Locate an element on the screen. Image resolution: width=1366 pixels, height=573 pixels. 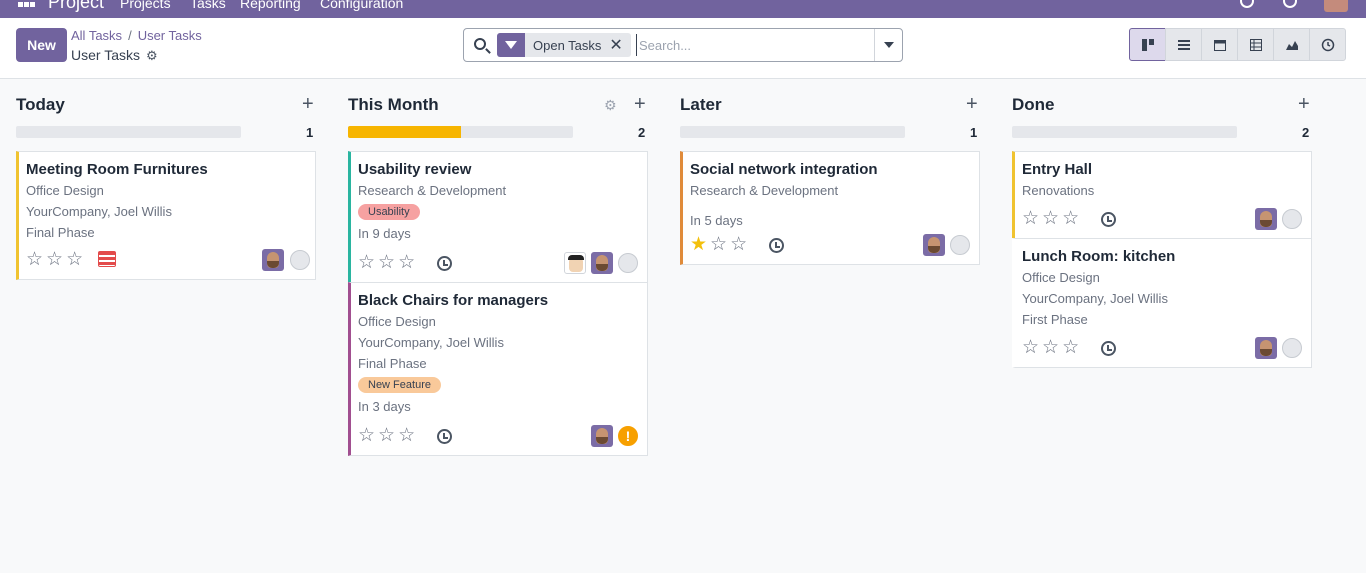
kanban-icon is located at coordinates (1147, 44).